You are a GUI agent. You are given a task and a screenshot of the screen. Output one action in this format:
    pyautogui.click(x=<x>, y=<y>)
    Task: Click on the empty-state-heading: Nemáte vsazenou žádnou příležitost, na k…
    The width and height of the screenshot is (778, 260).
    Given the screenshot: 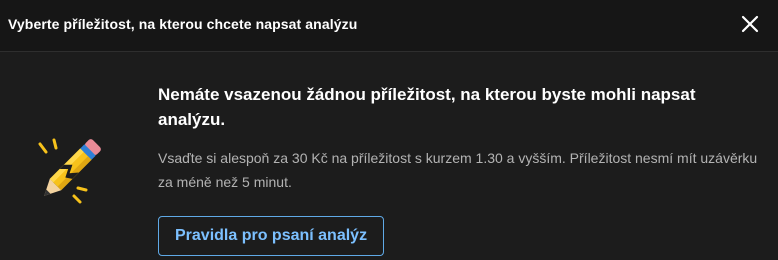 What is the action you would take?
    pyautogui.click(x=427, y=107)
    